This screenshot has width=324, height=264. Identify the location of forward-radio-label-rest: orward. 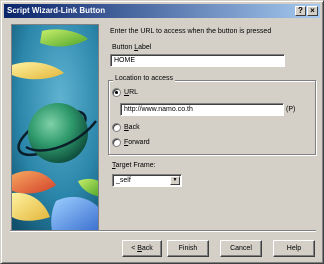
(139, 142).